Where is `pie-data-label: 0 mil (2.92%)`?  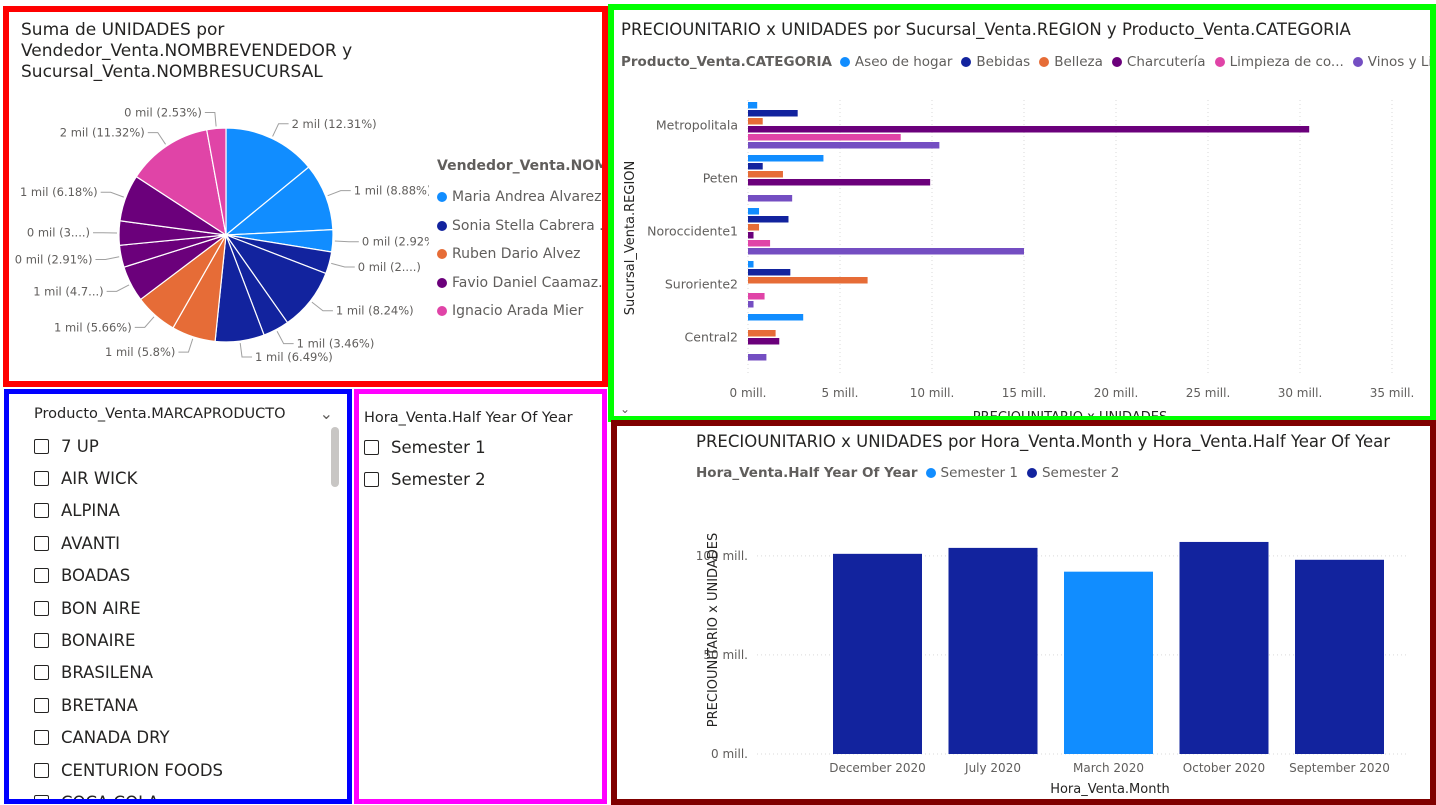 pie-data-label: 0 mil (2.92%) is located at coordinates (395, 242).